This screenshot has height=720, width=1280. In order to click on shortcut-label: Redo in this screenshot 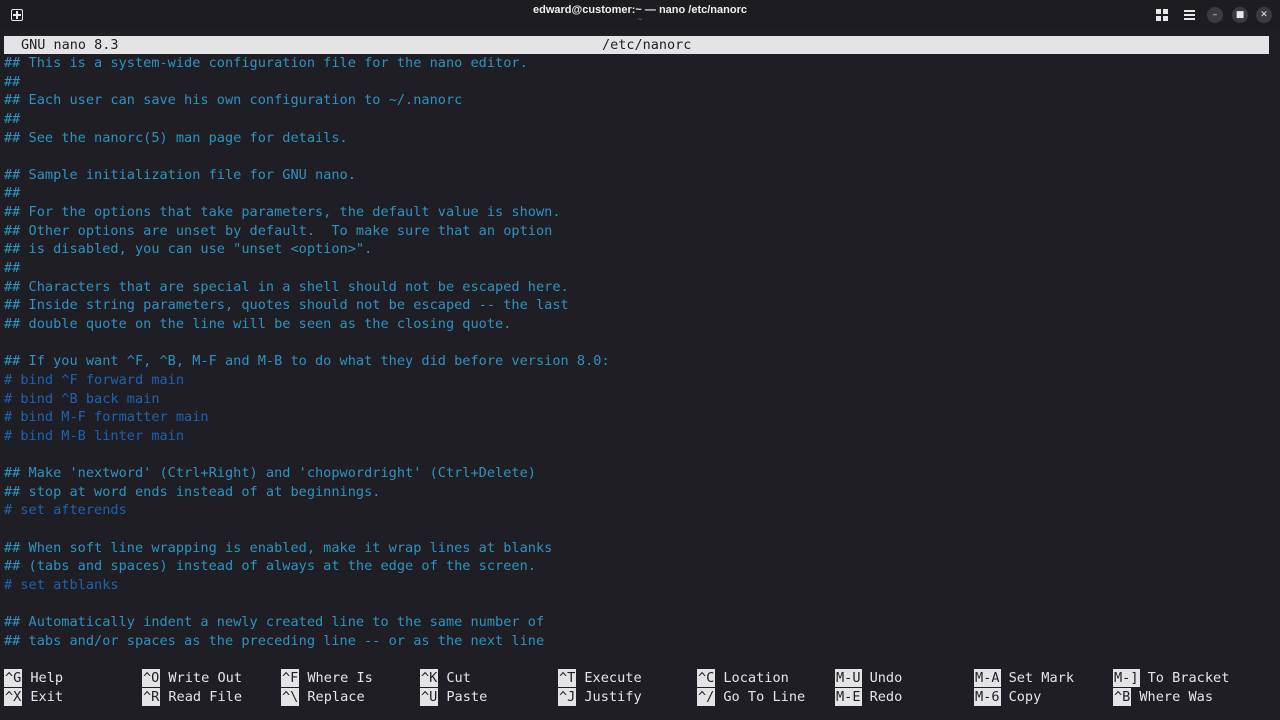, I will do `click(886, 697)`.